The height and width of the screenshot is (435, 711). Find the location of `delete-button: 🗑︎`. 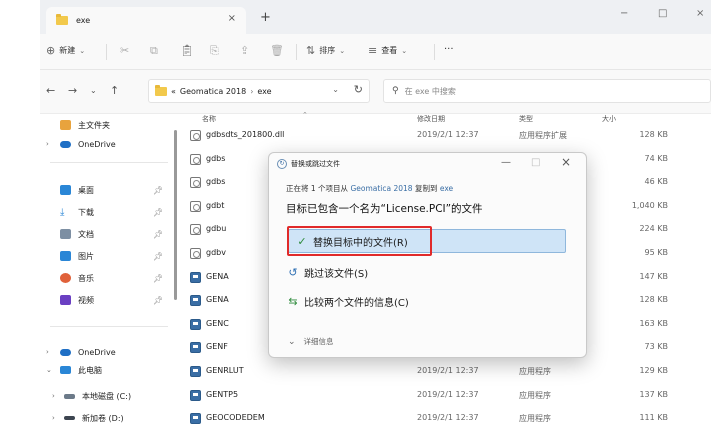

delete-button: 🗑︎ is located at coordinates (277, 50).